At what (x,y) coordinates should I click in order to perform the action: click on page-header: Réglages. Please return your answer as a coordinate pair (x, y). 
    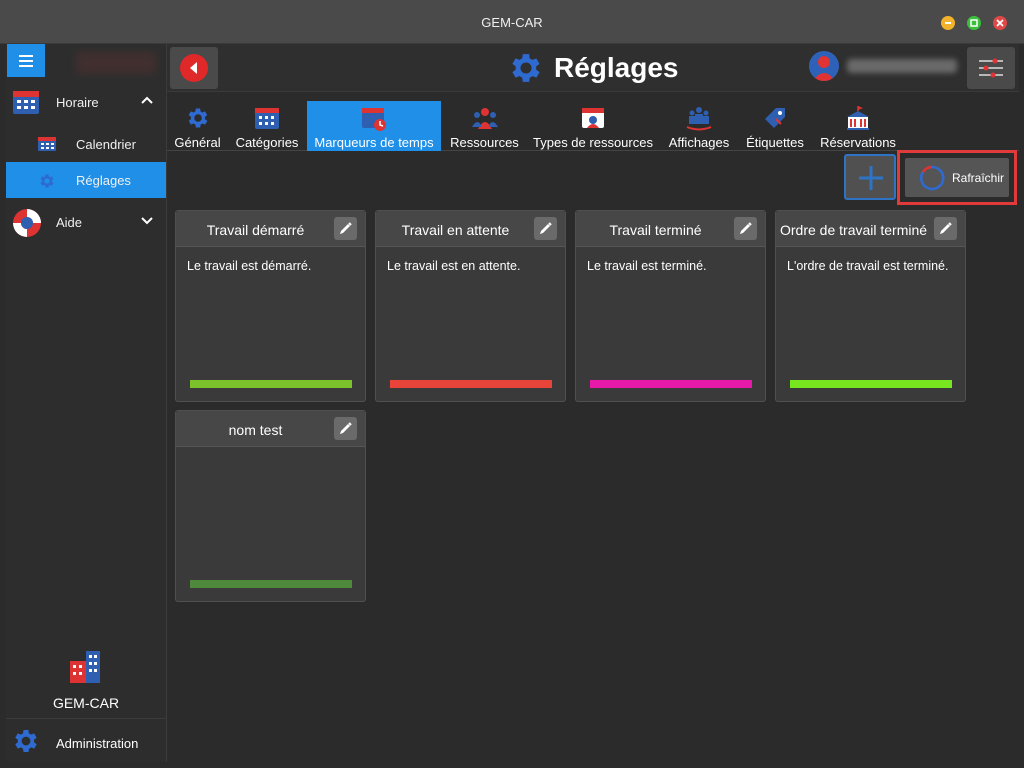
    Looking at the image, I should click on (593, 68).